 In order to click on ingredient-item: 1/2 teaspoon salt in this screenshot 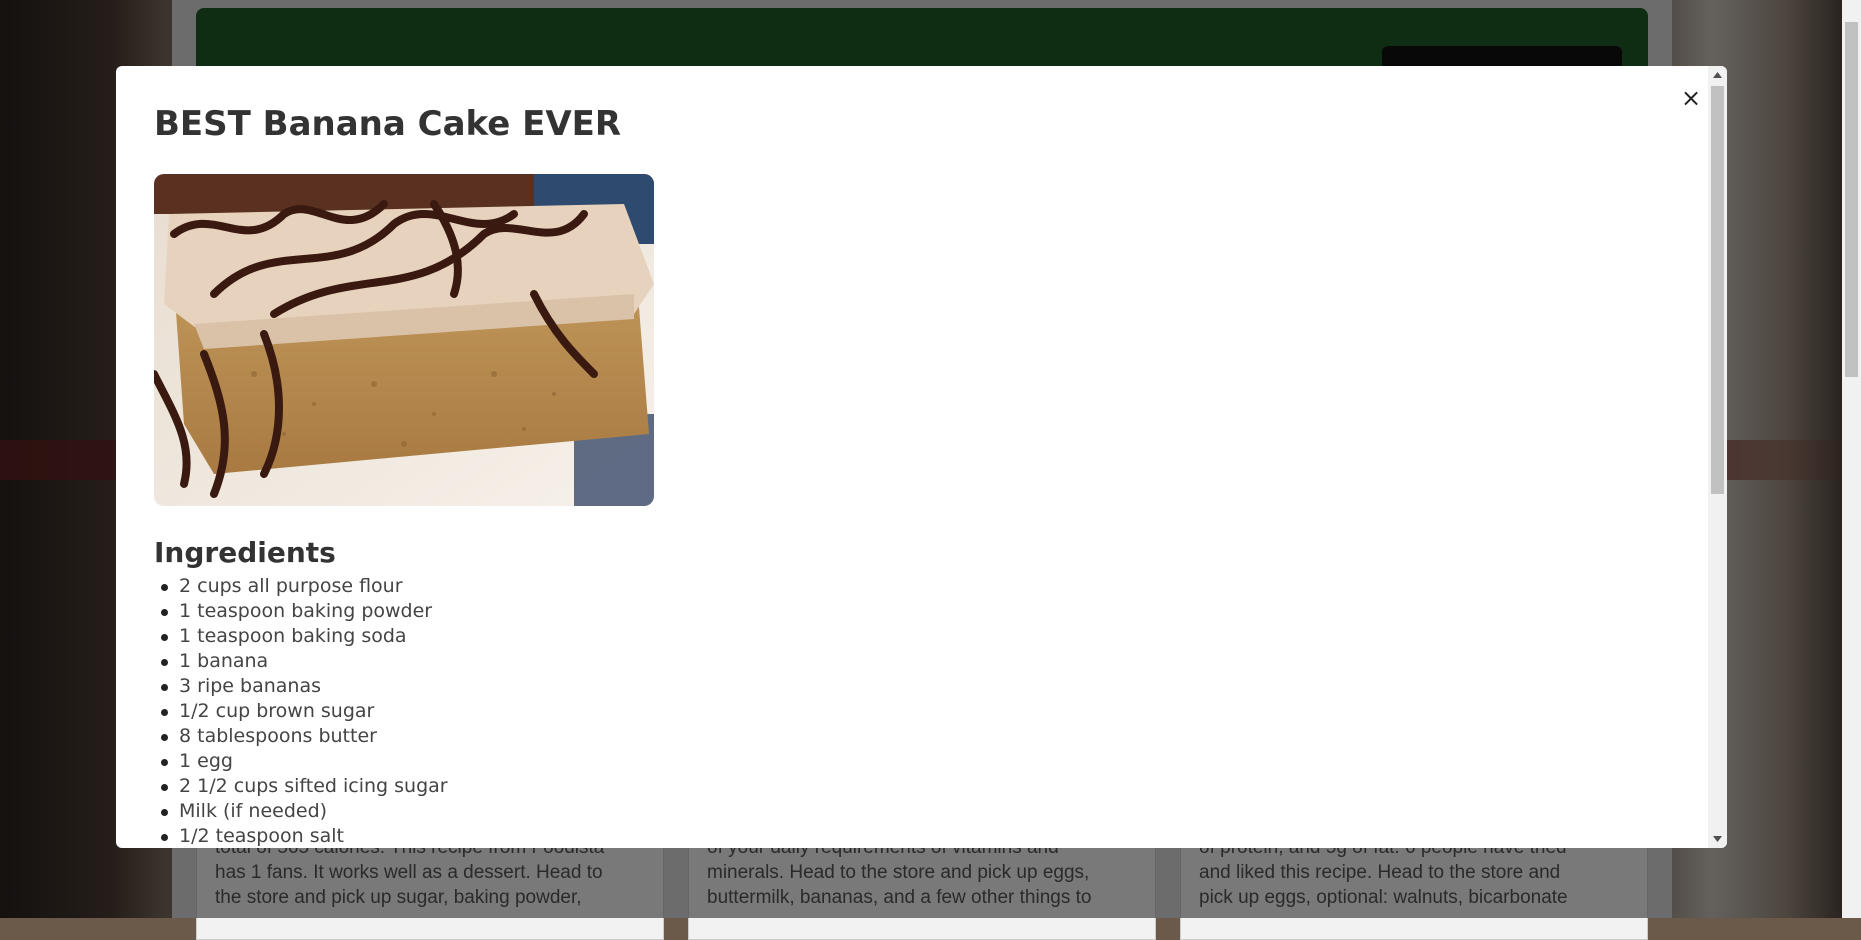, I will do `click(304, 836)`.